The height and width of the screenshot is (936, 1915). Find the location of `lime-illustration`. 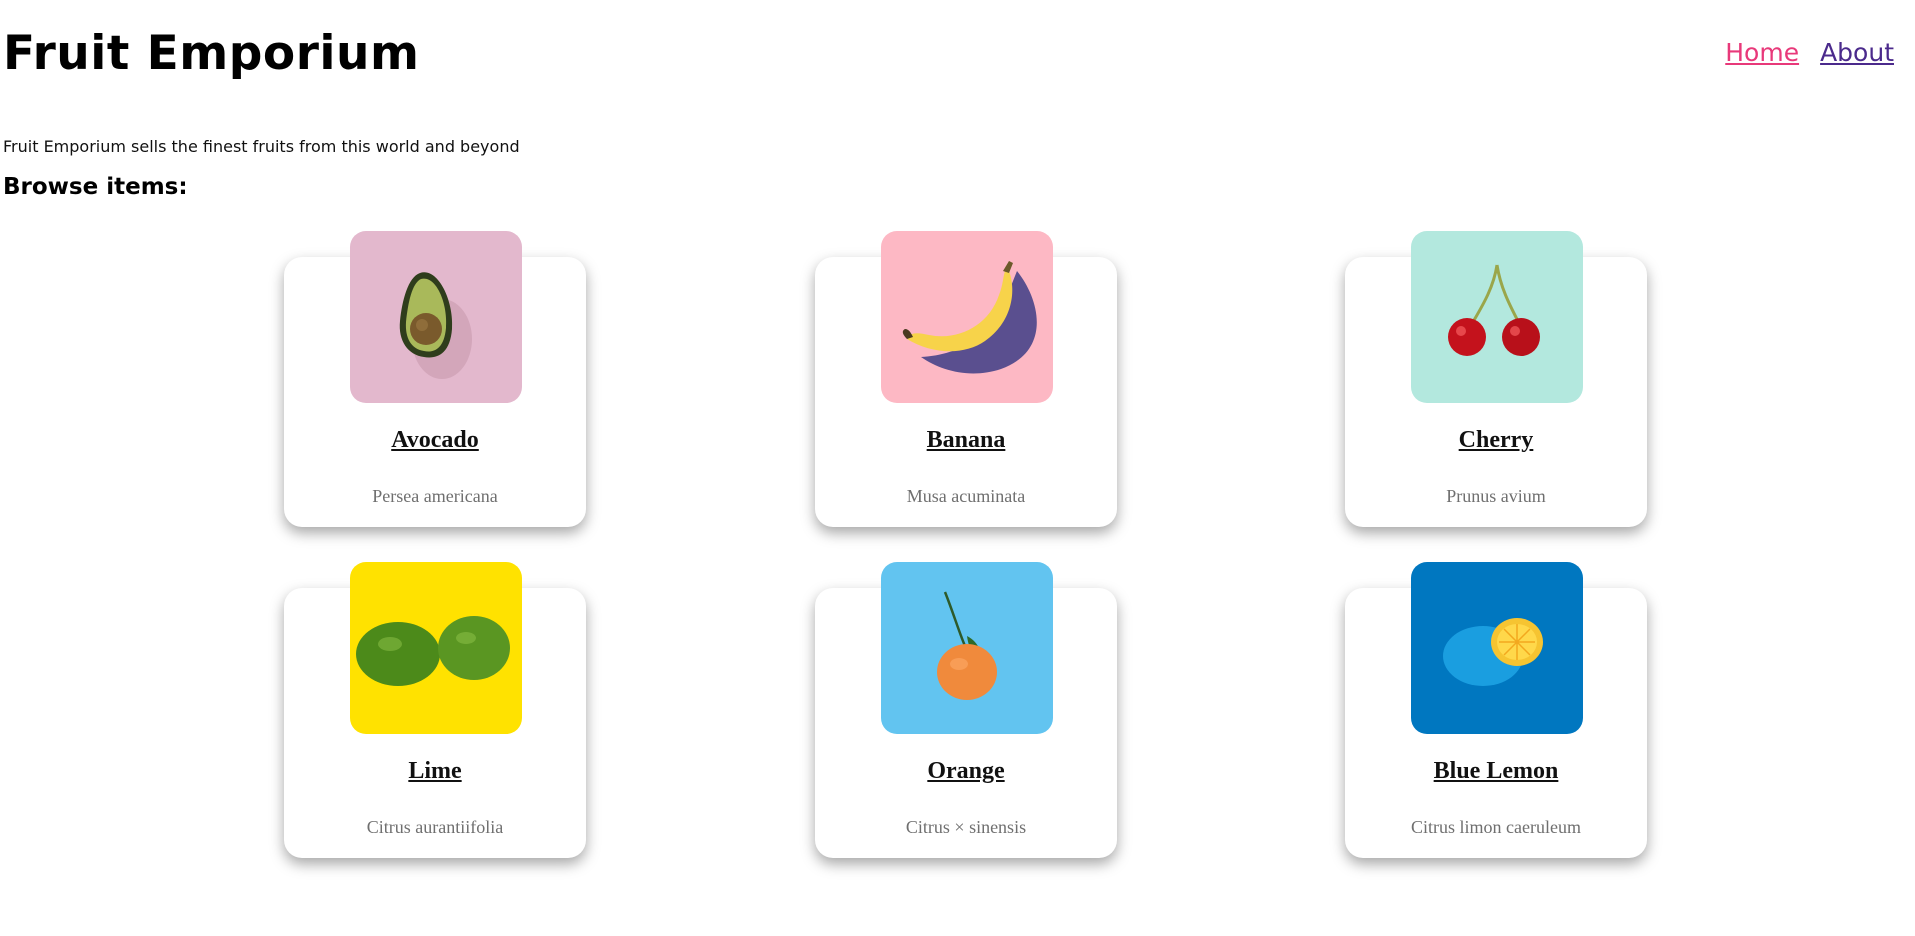

lime-illustration is located at coordinates (436, 648).